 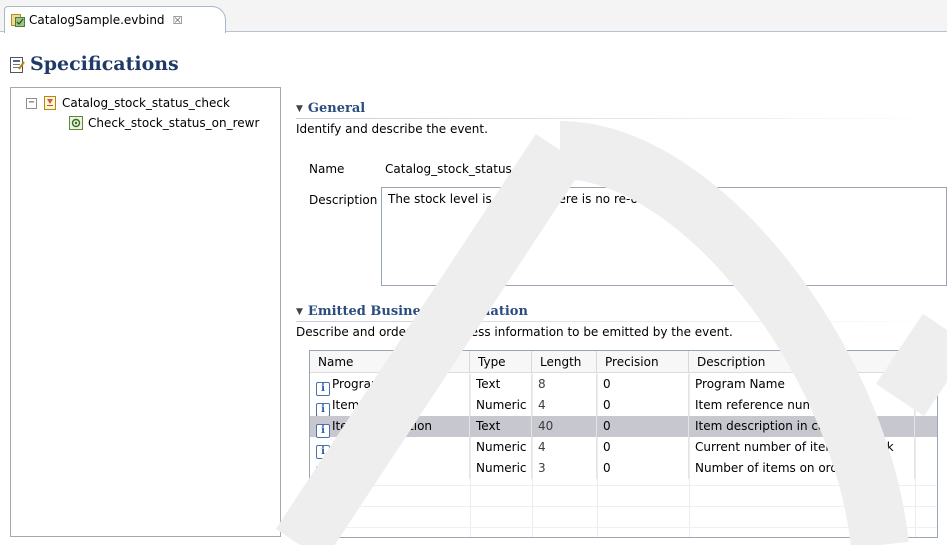 I want to click on table-row: i Program_name Text 8 0 Program Name, so click(x=623, y=385).